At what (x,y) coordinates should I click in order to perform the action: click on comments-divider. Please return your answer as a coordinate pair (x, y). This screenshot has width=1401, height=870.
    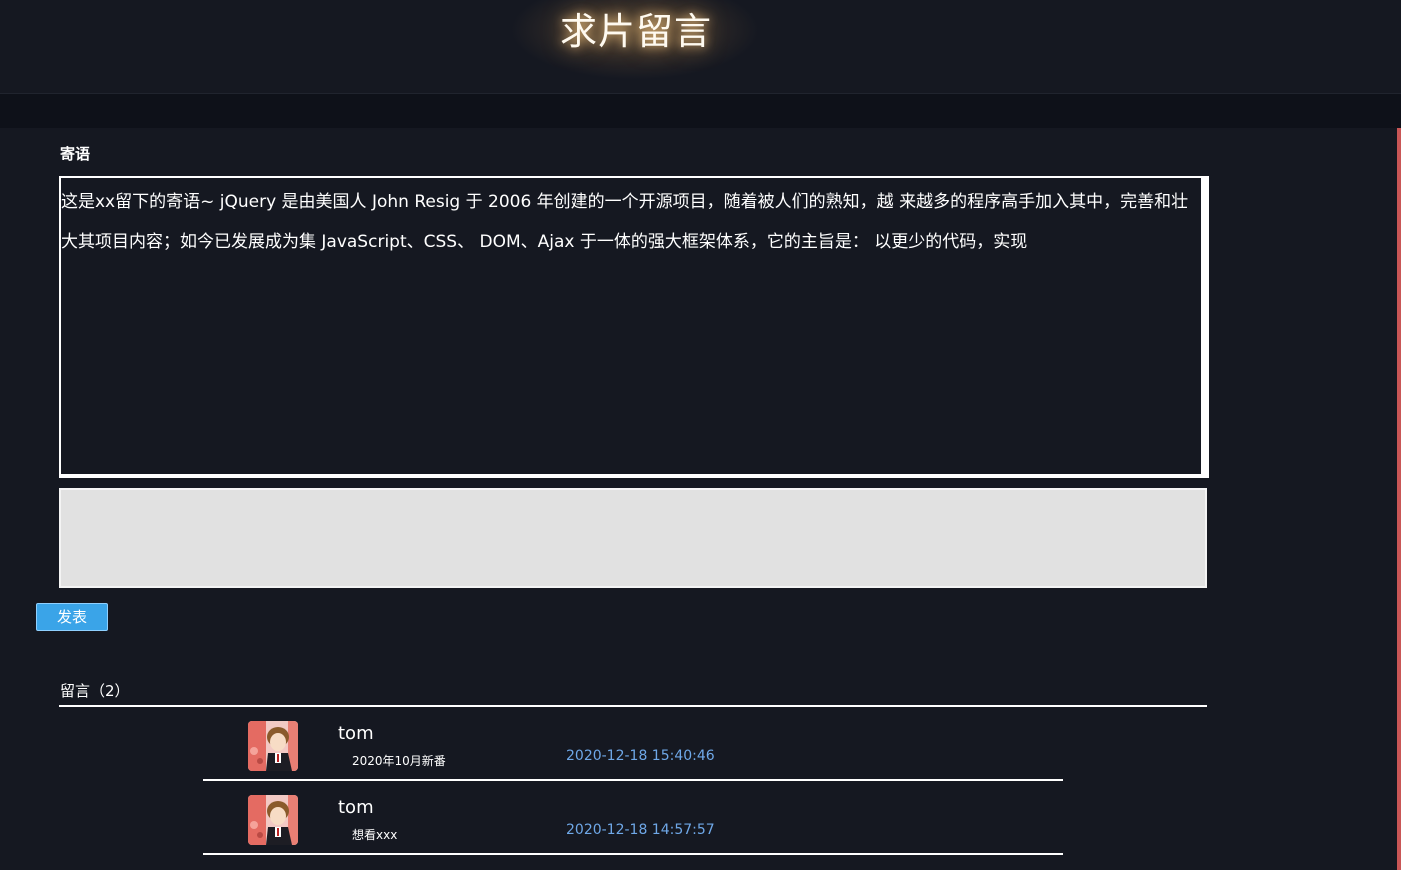
    Looking at the image, I should click on (633, 706).